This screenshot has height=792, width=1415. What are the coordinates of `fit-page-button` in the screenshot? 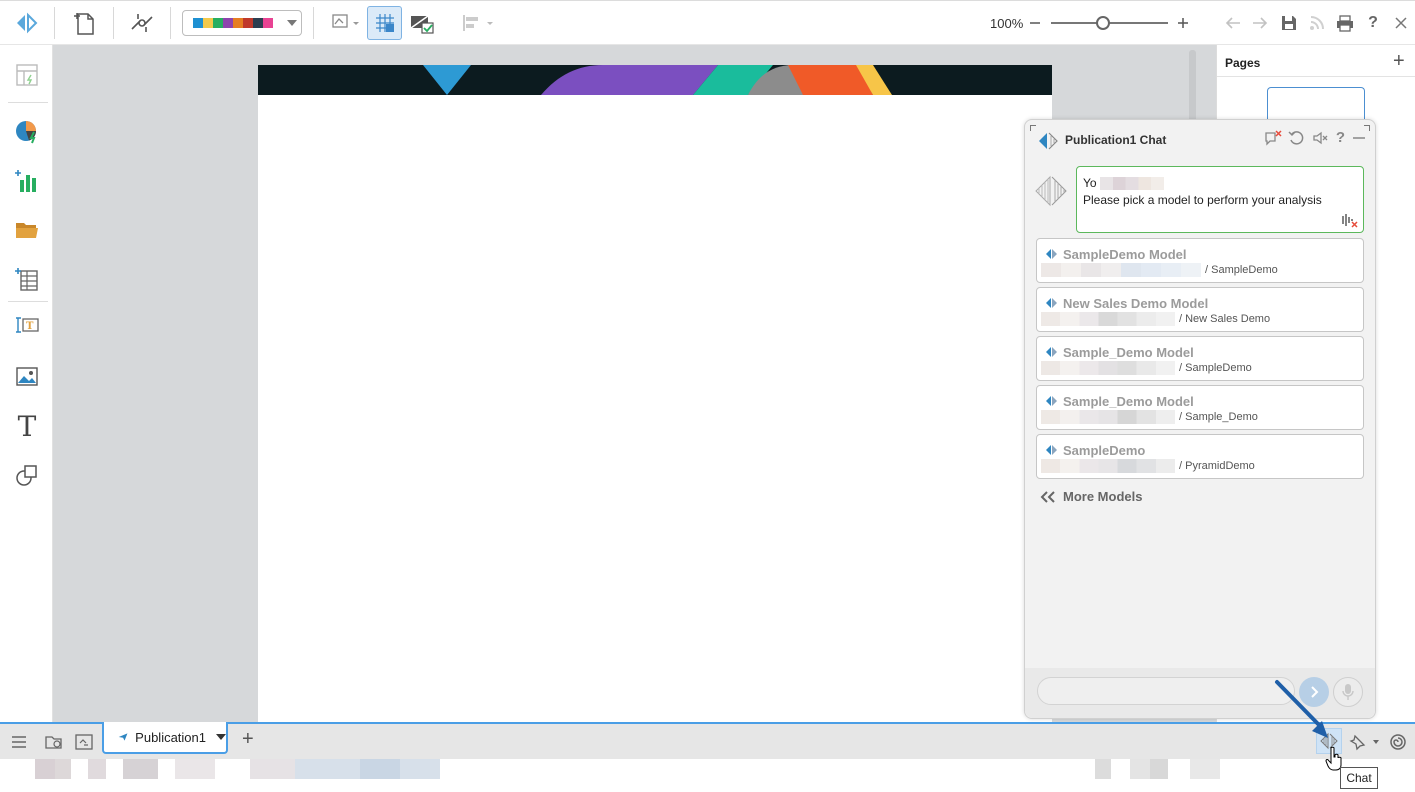 It's located at (84, 742).